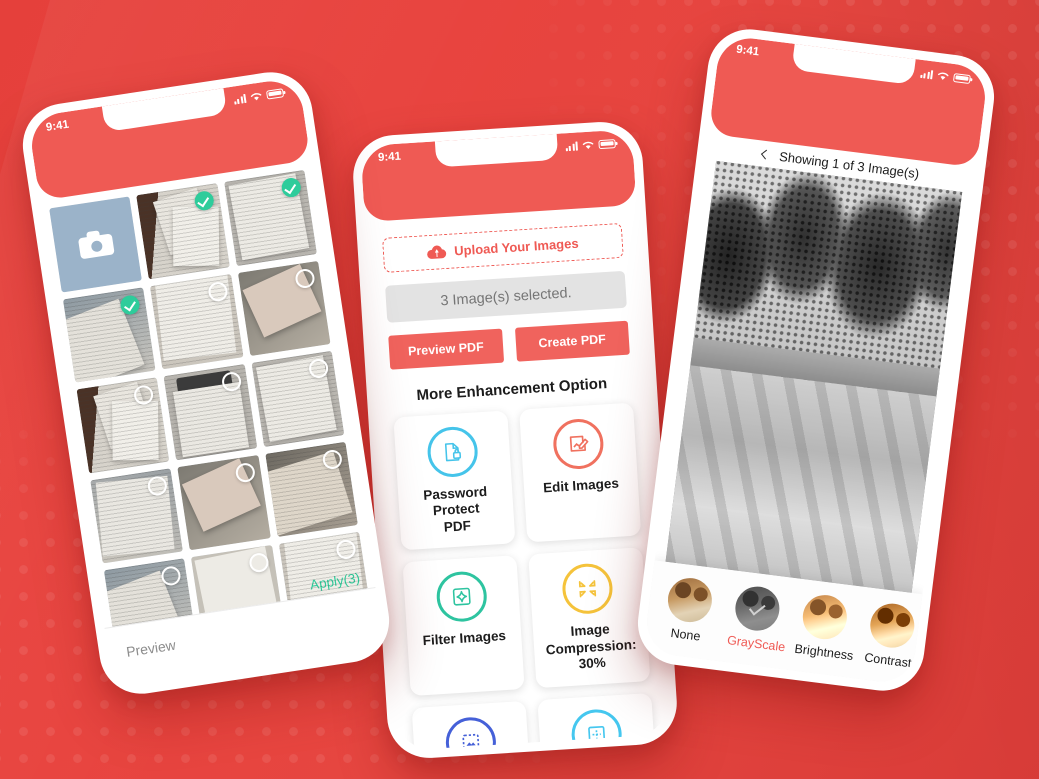 Image resolution: width=1039 pixels, height=779 pixels. I want to click on prev-chevron-icon, so click(766, 154).